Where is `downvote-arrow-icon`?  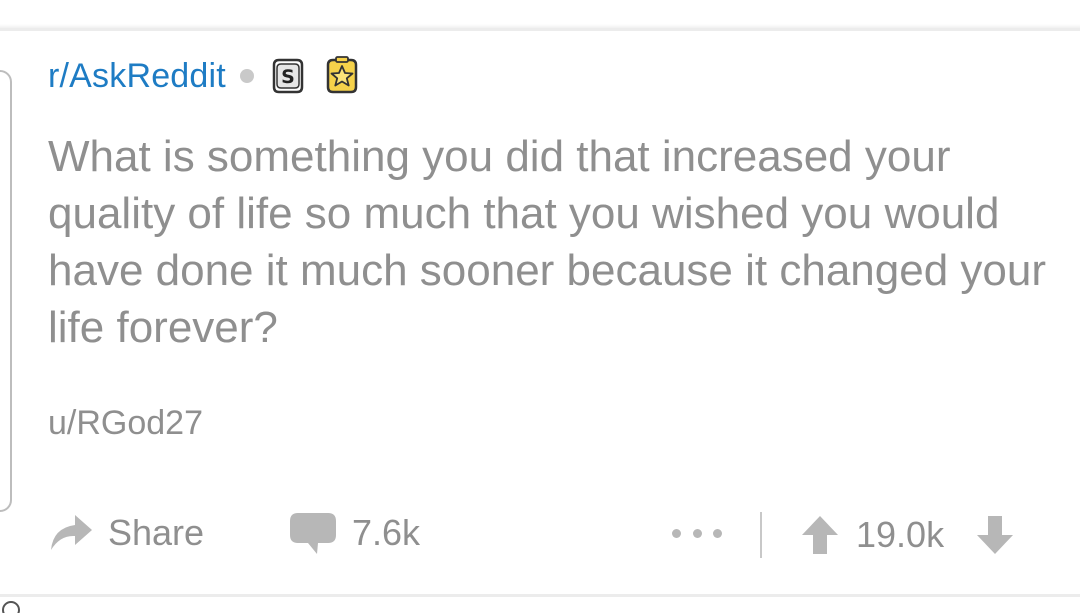
downvote-arrow-icon is located at coordinates (995, 535).